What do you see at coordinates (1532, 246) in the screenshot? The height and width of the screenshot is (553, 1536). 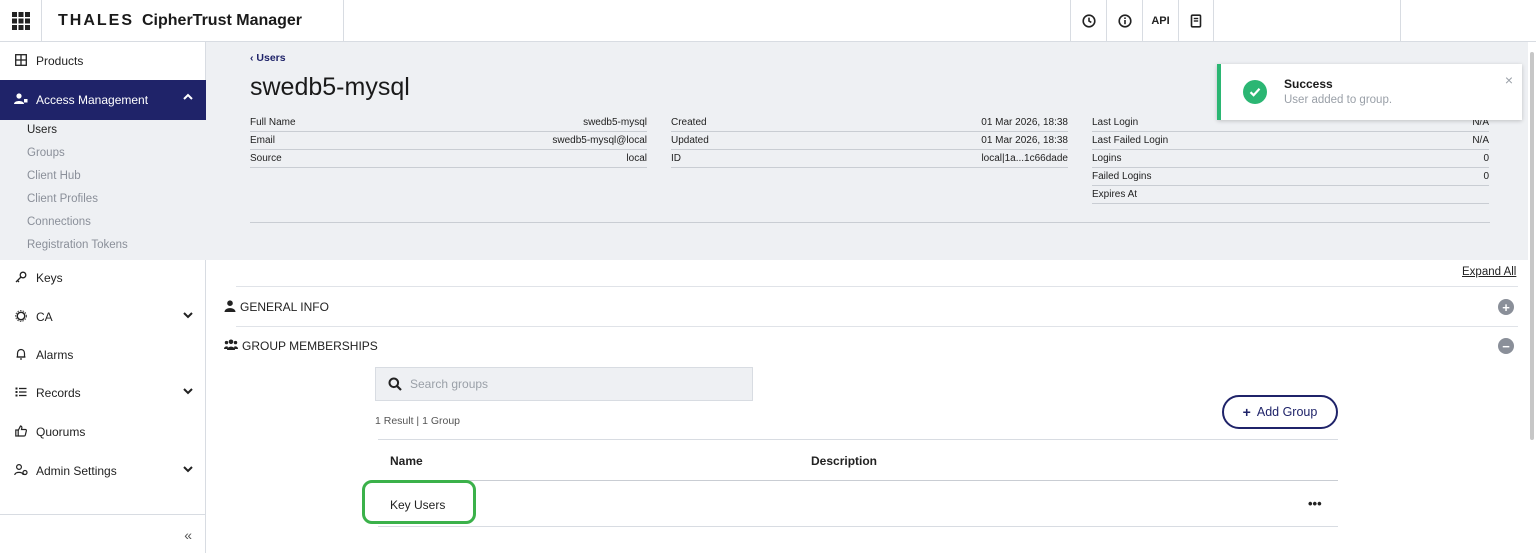 I see `scrollbar-thumb` at bounding box center [1532, 246].